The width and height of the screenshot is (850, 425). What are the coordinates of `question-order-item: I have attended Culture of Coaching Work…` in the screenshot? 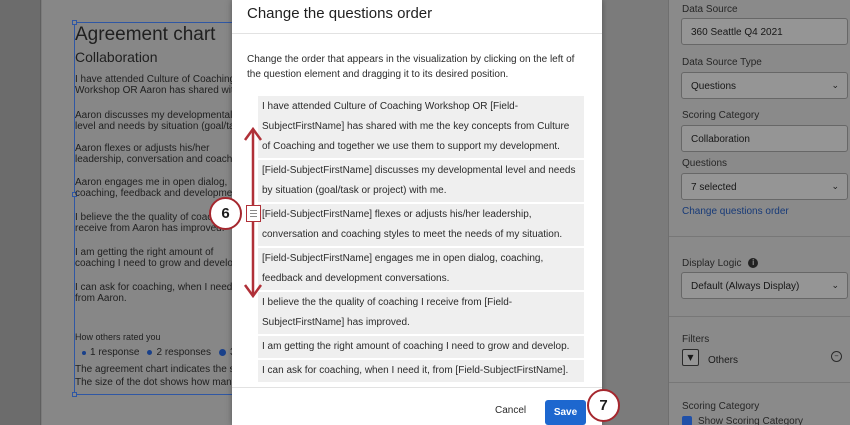 It's located at (421, 127).